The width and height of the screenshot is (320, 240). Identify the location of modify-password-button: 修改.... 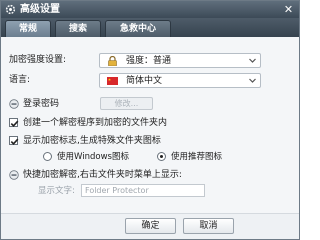
(126, 103).